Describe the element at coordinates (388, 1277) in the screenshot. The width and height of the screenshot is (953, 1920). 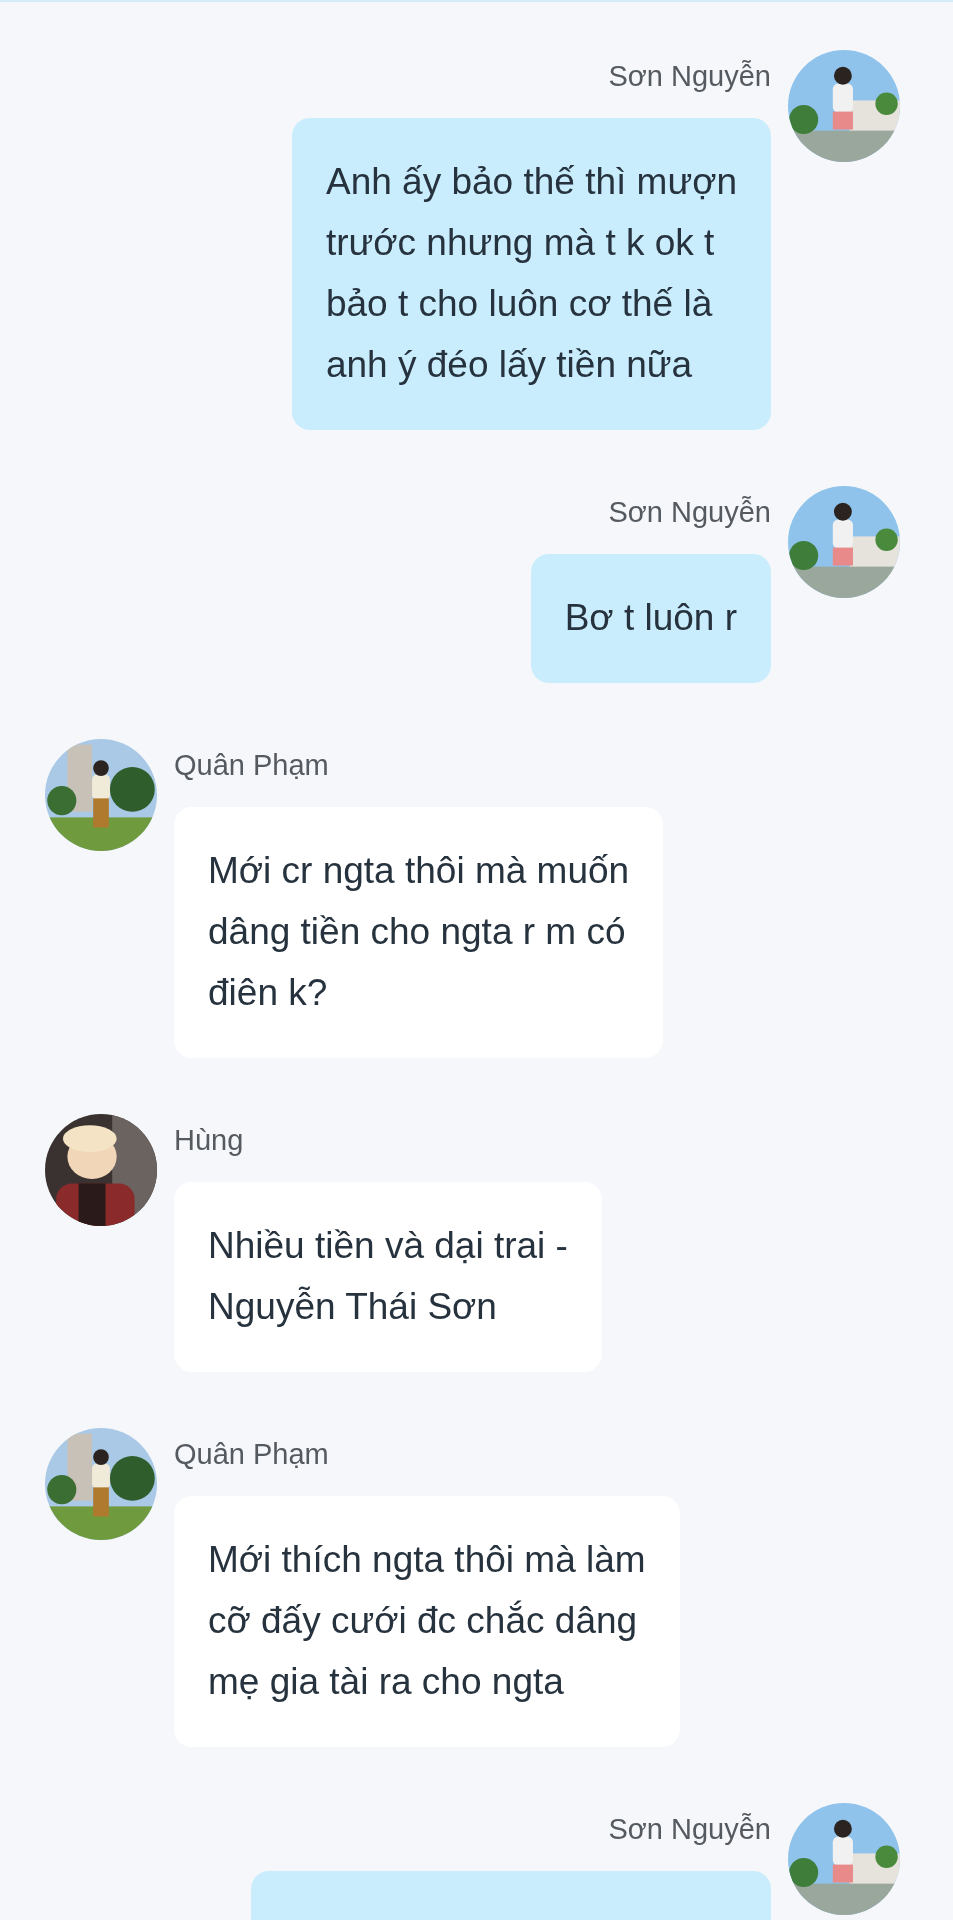
I see `message-bubble: Nhiều tiền và dại trai - Nguyễn Thái Sơn` at that location.